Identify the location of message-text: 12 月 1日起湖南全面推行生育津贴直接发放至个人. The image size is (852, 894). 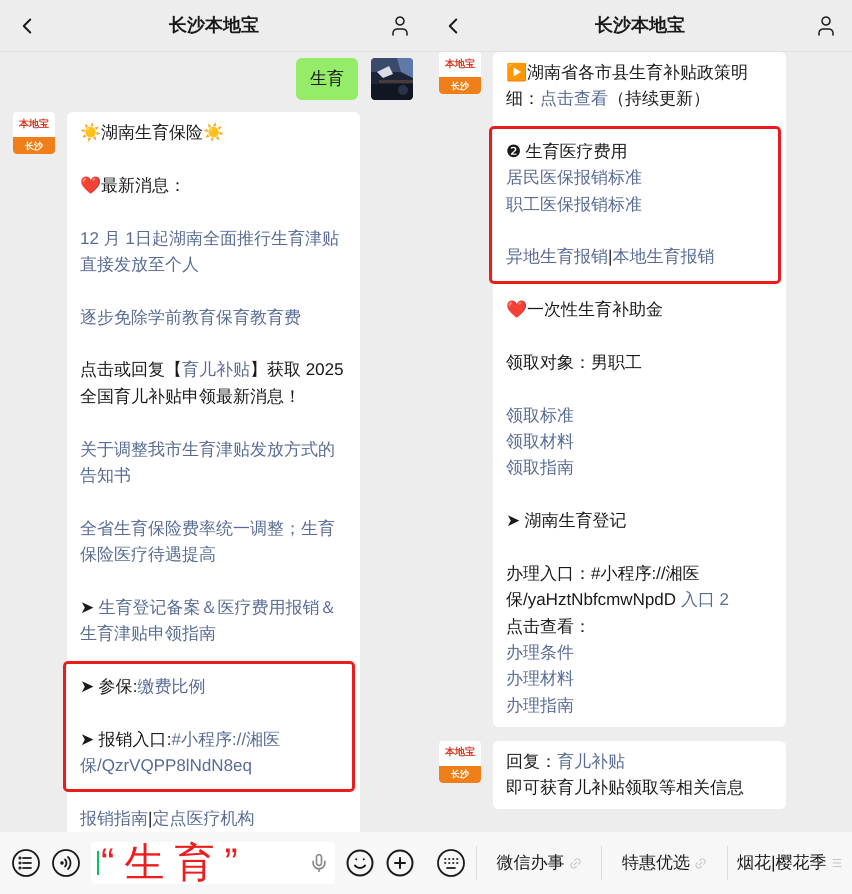
(210, 252).